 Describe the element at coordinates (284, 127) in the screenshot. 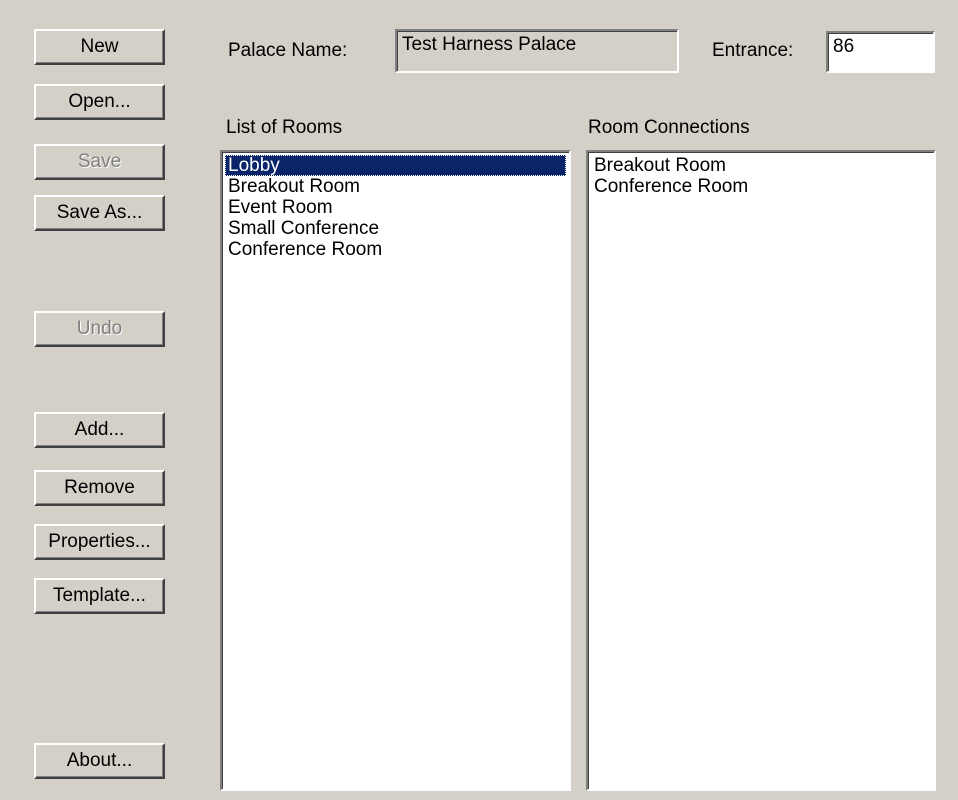

I see `rooms-list-header: List of Rooms` at that location.